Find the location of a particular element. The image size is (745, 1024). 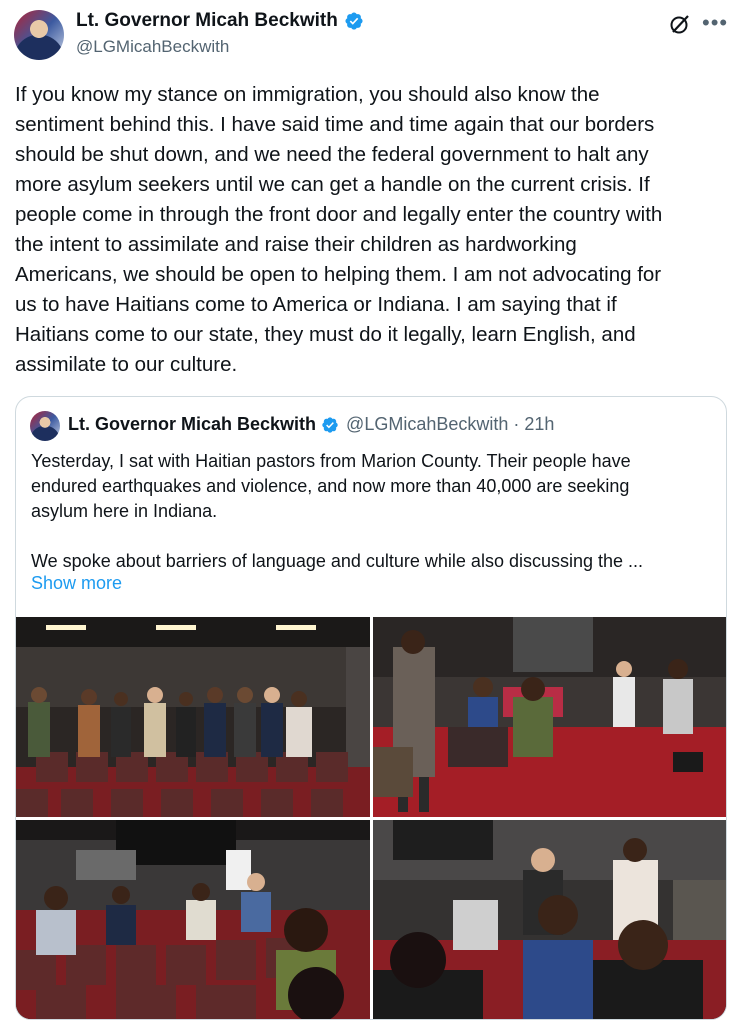

quoted-author-avatar is located at coordinates (45, 426).